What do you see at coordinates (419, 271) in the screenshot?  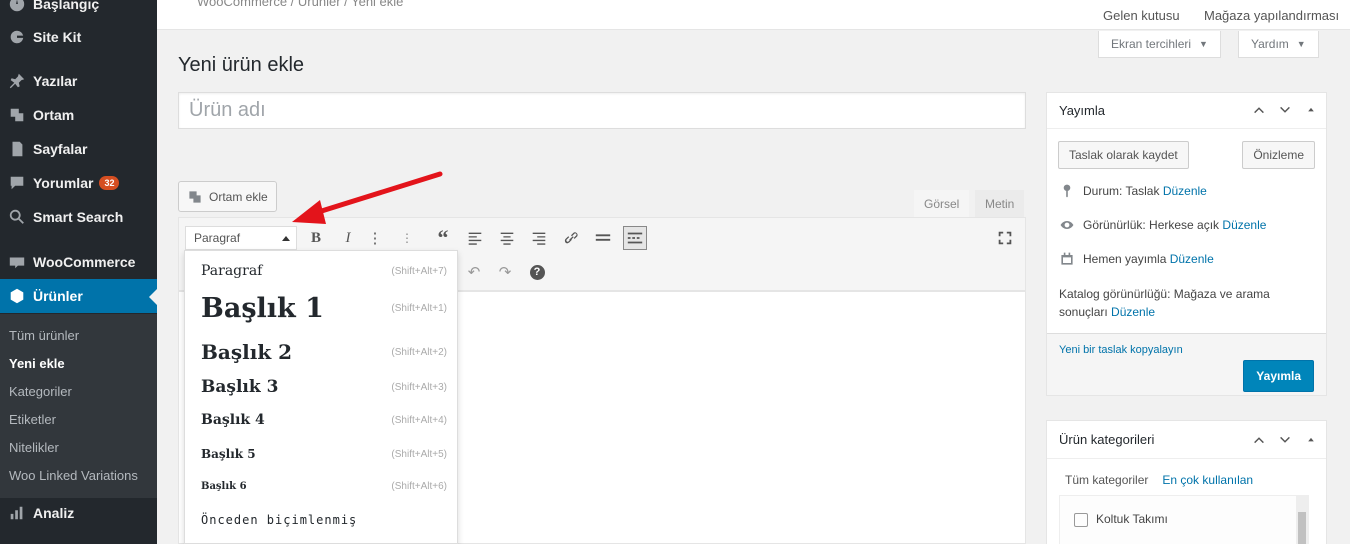 I see `format-option-shortcut: (Shift+Alt+7)` at bounding box center [419, 271].